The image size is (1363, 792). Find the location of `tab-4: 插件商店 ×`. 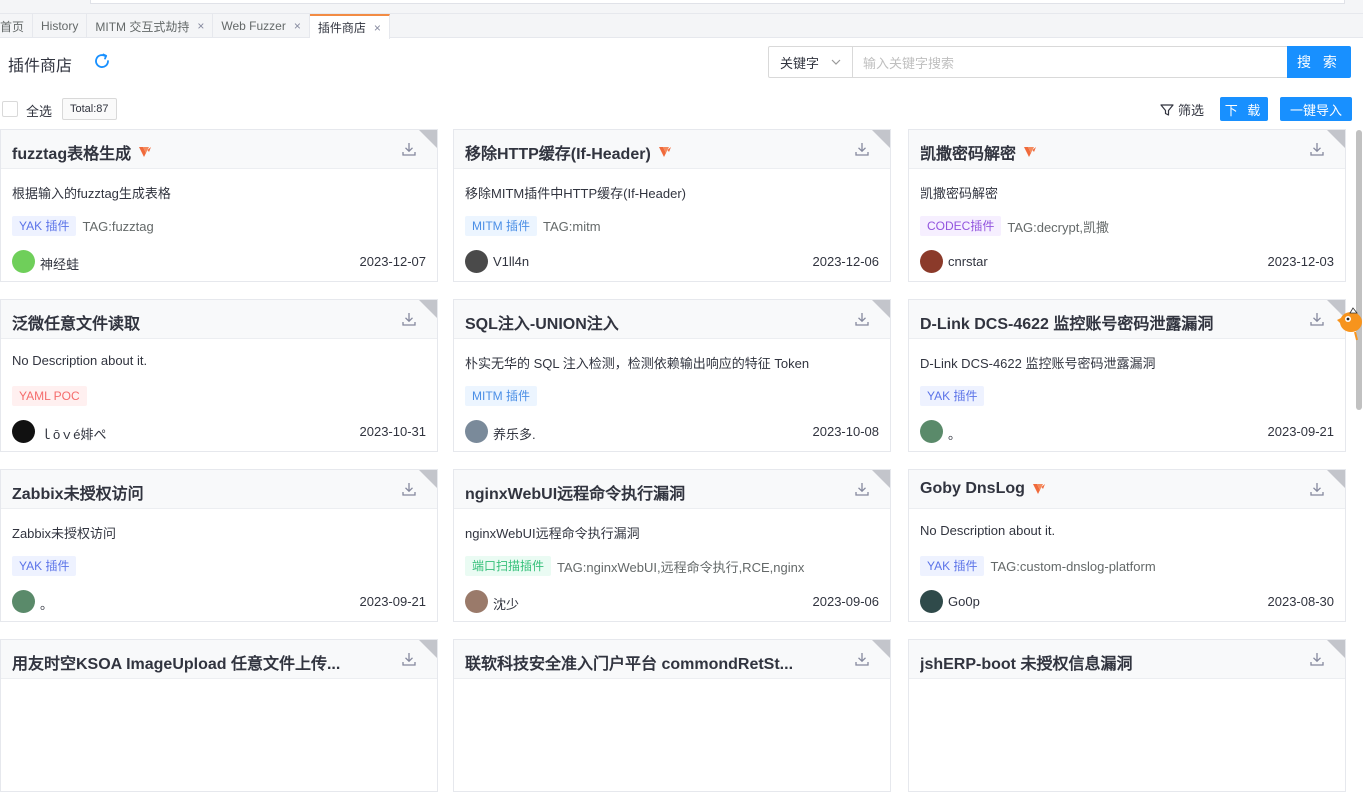

tab-4: 插件商店 × is located at coordinates (349, 26).